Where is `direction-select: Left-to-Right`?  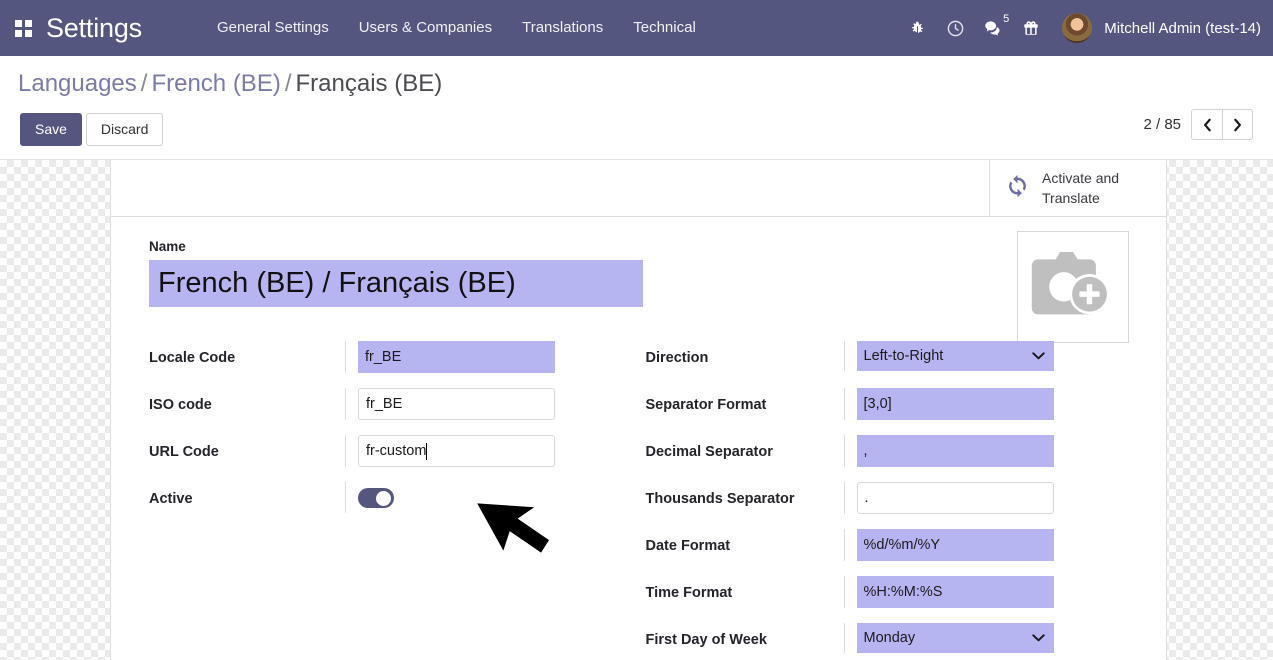
direction-select: Left-to-Right is located at coordinates (955, 356).